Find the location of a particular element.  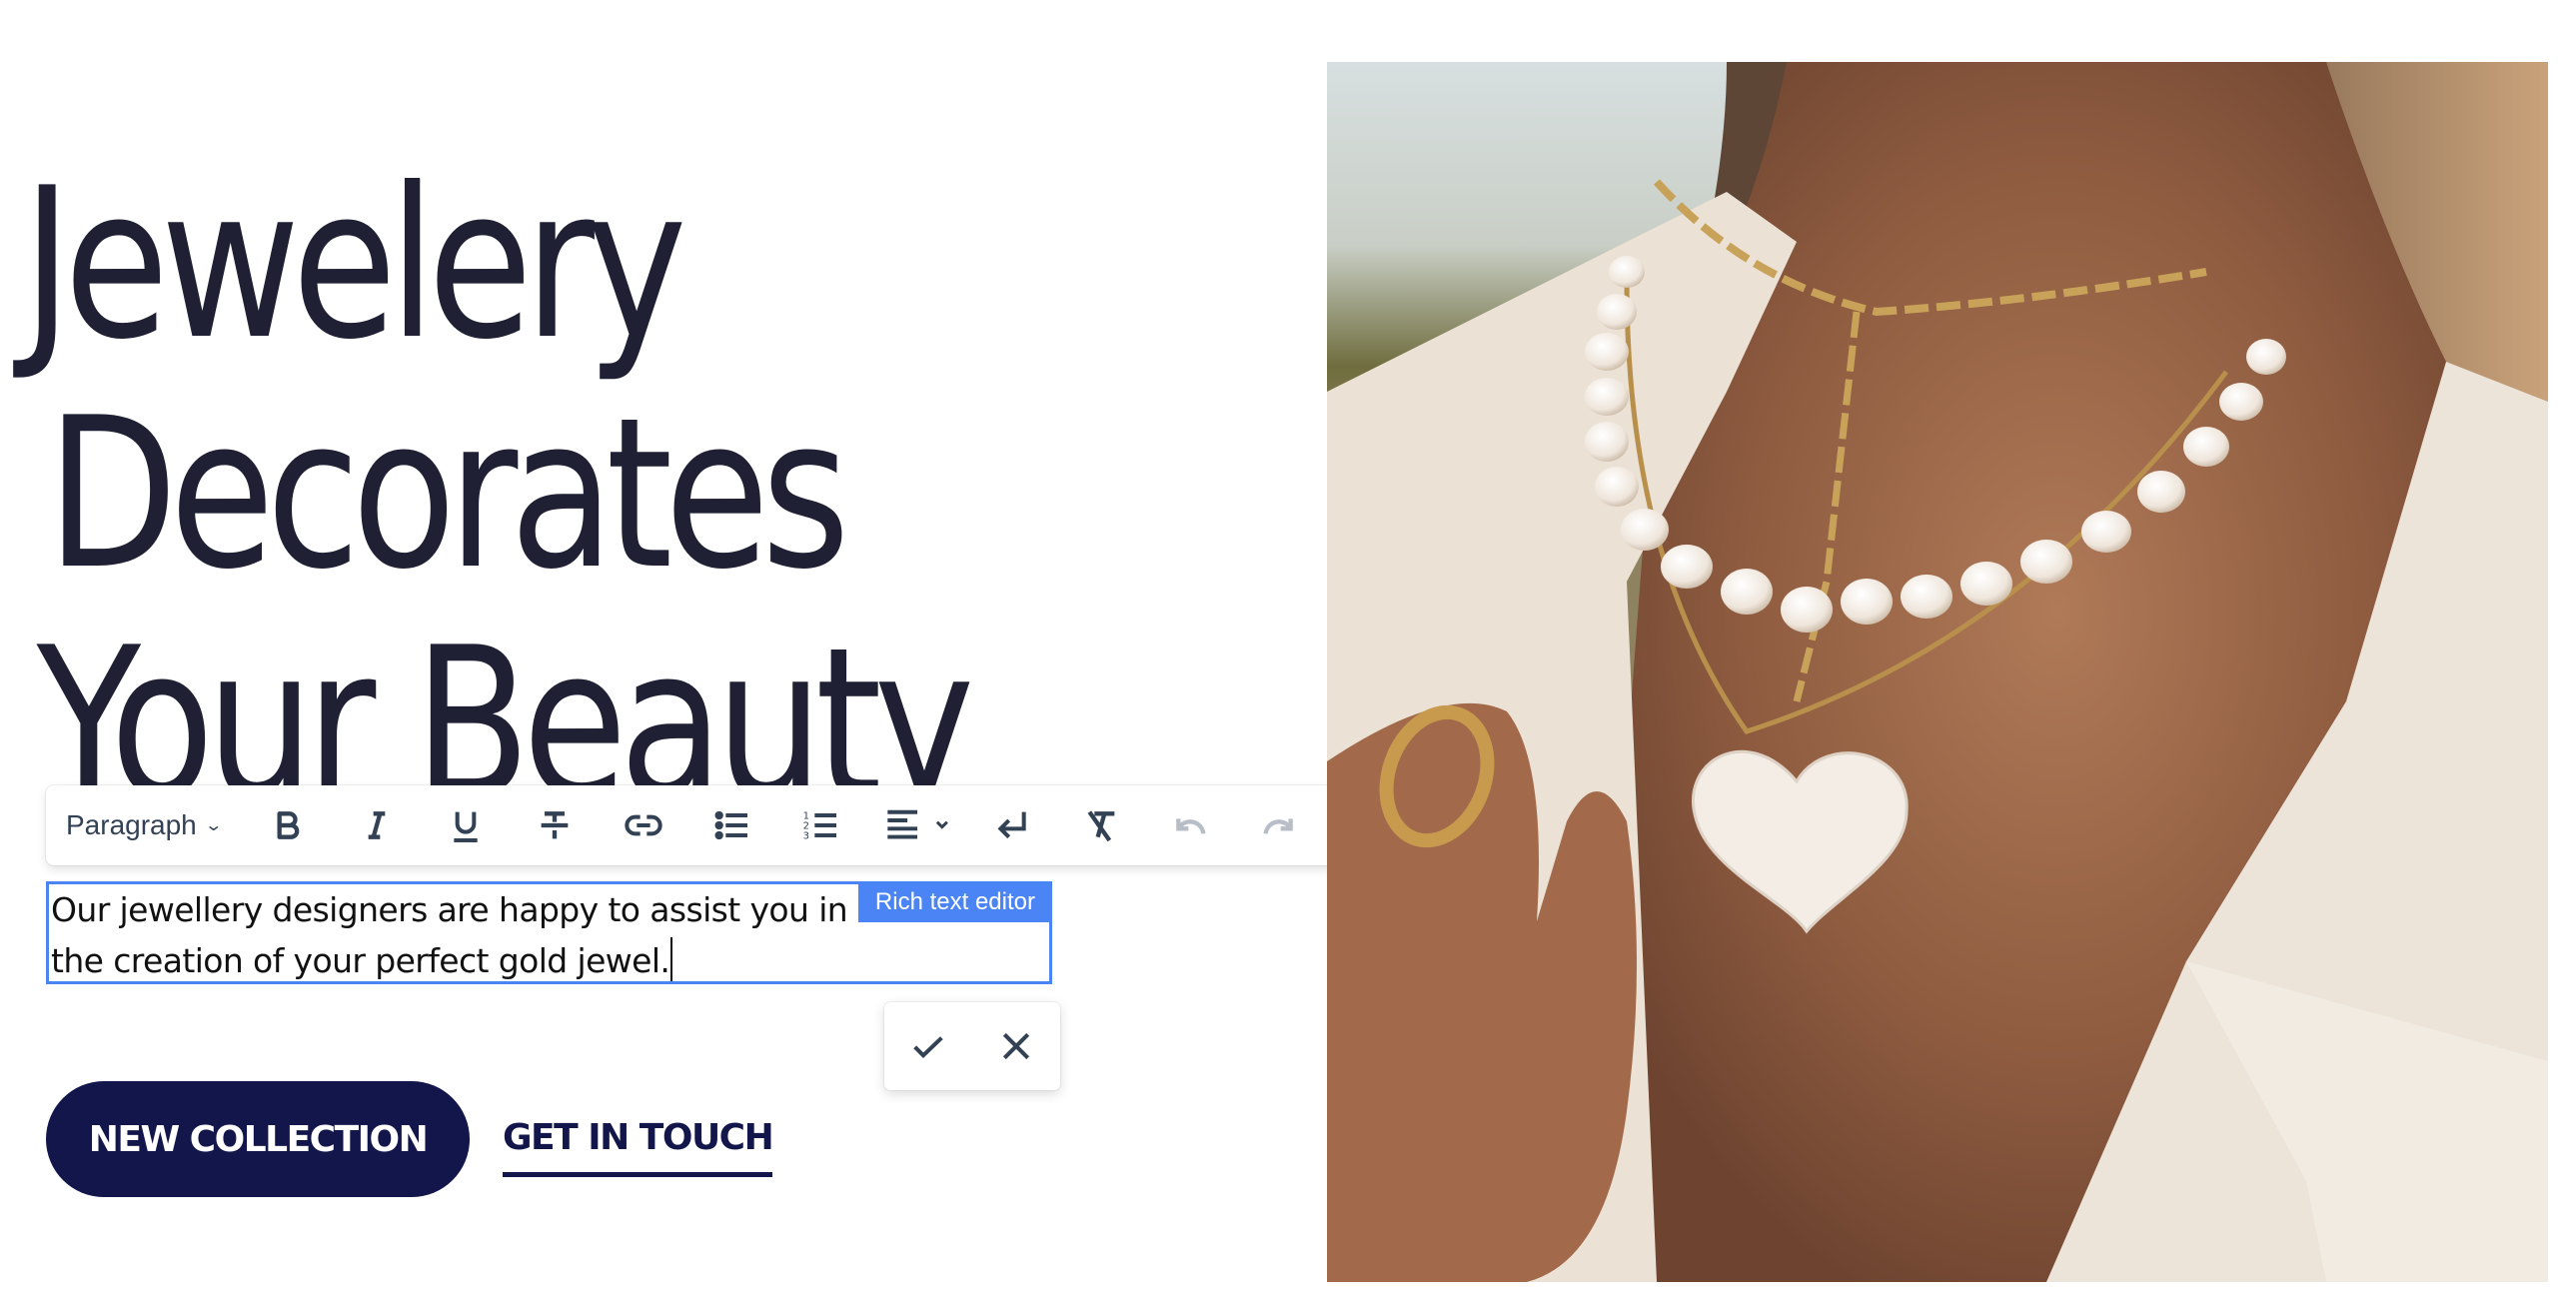

close-icon is located at coordinates (1016, 1046).